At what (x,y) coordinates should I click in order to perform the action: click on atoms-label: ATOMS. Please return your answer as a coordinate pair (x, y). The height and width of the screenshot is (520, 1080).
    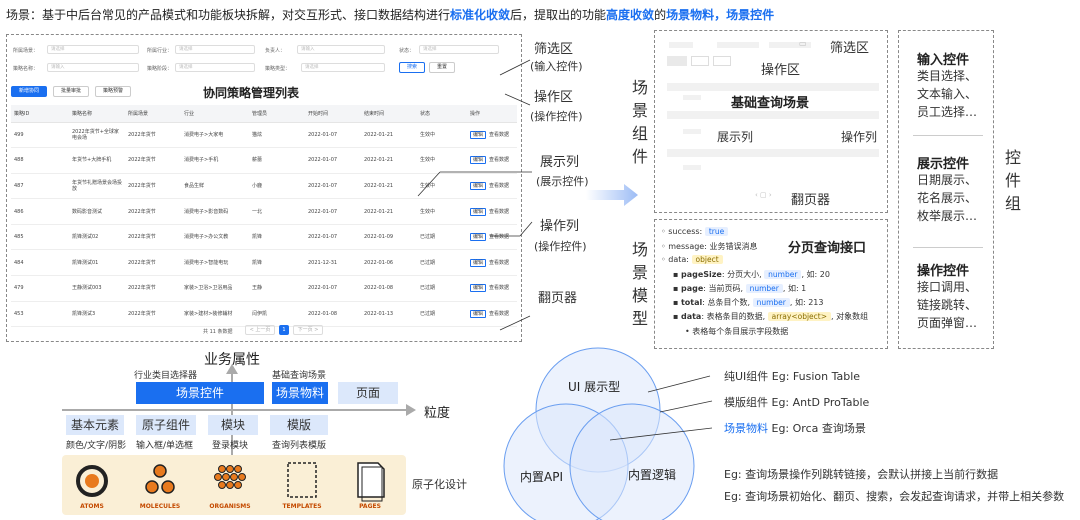
    Looking at the image, I should click on (92, 506).